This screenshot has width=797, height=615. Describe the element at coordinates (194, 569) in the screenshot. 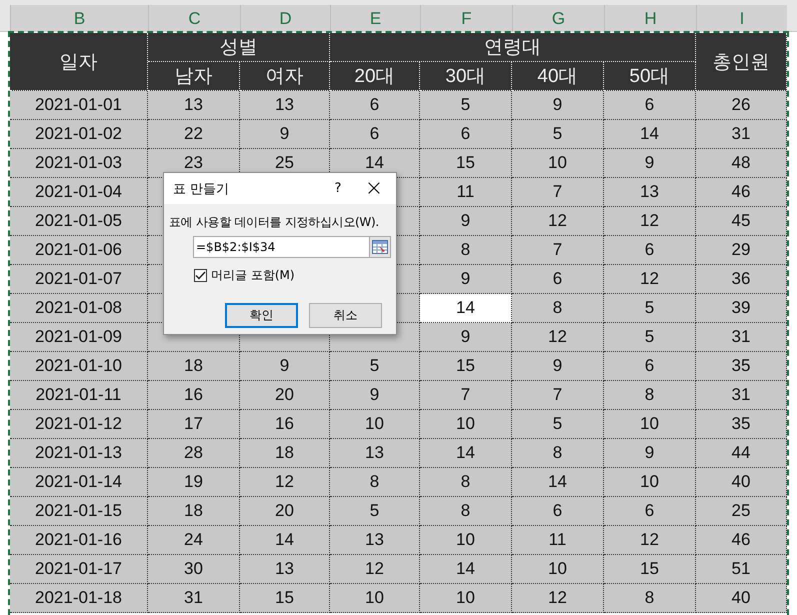

I see `table-cell: 30` at that location.